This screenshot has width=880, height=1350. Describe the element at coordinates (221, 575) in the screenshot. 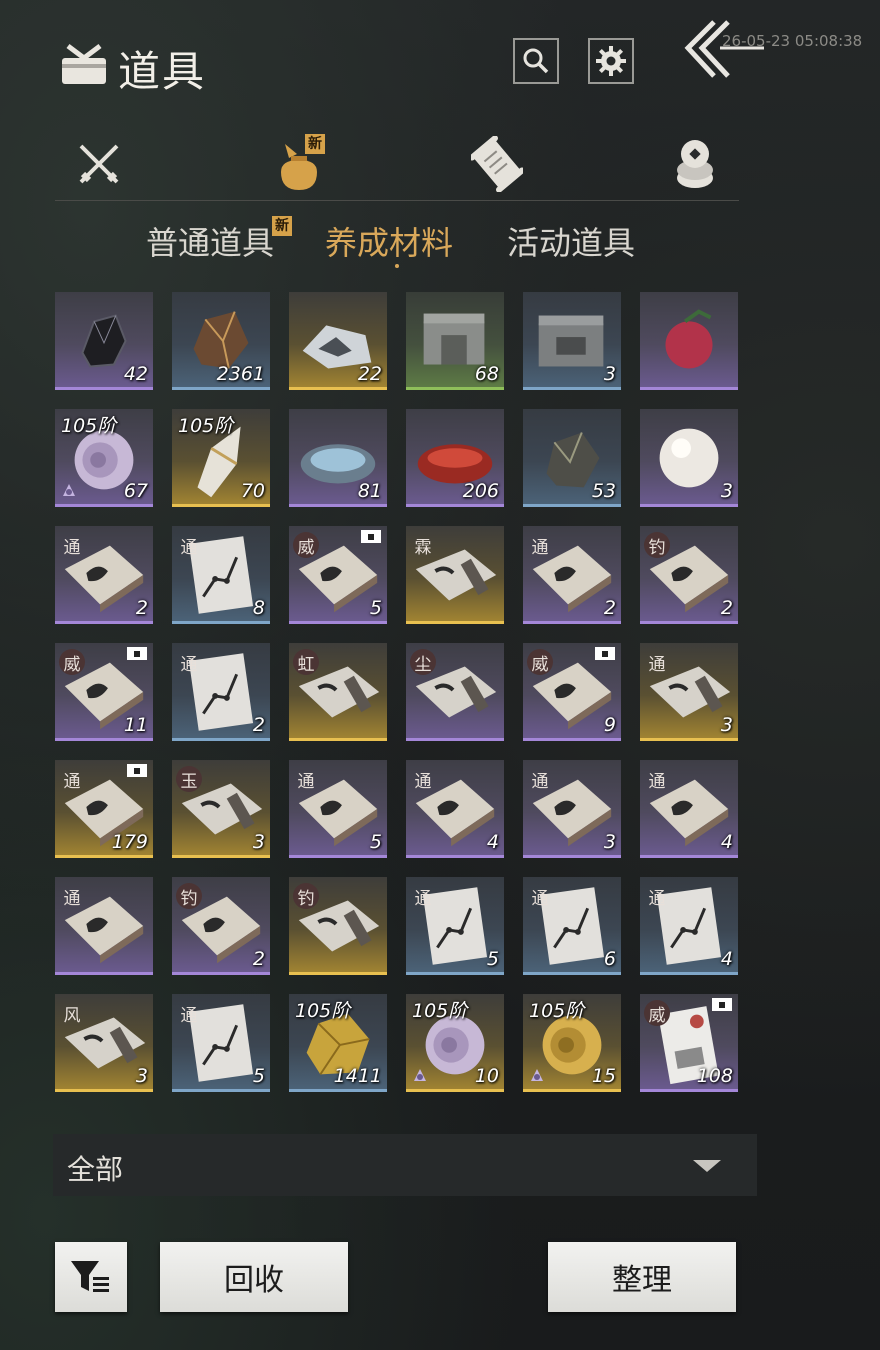

I see `inventory-item: 通8` at that location.